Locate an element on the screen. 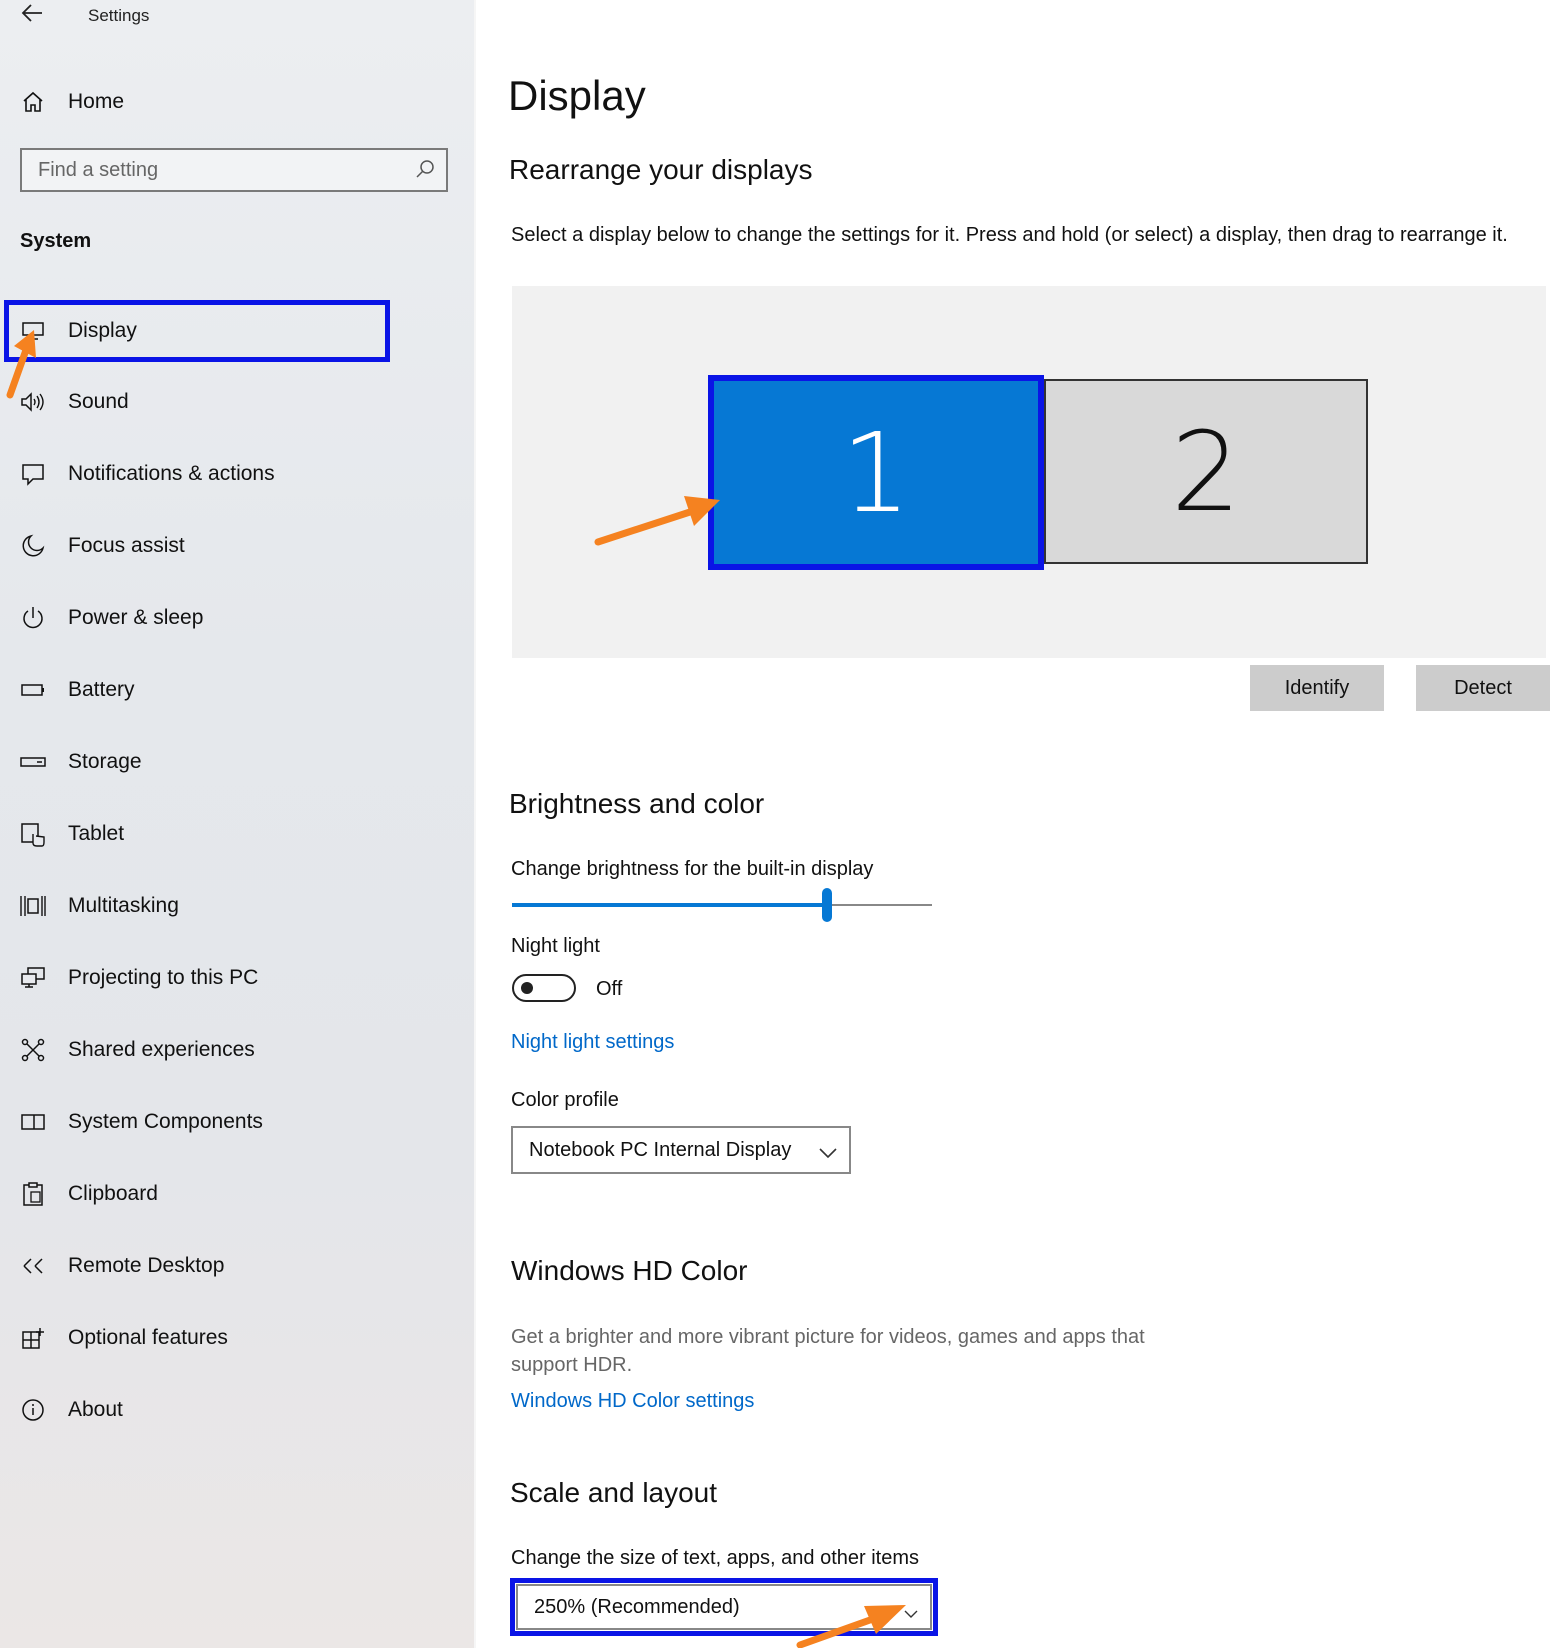 The image size is (1564, 1648). sidebar-item-projecting: Projecting to this PC is located at coordinates (238, 978).